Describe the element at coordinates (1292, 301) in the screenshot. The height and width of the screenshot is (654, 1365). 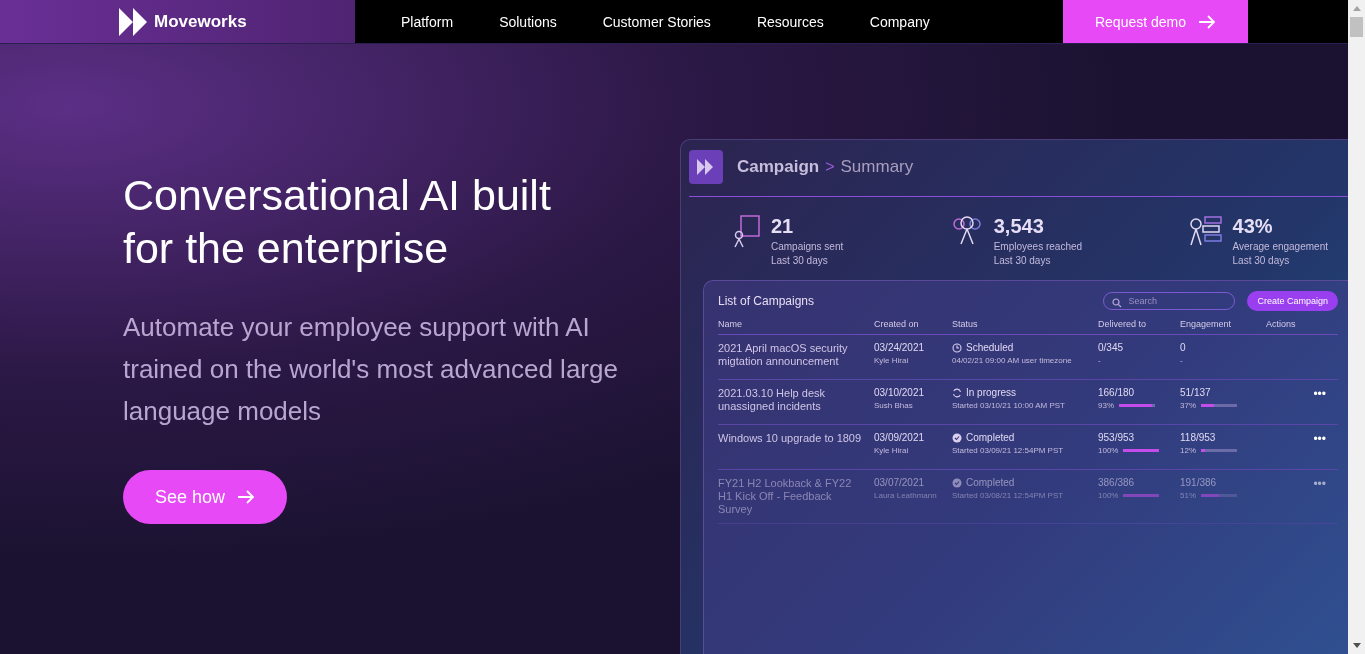
I see `create-campaign-button: Create Campaign` at that location.